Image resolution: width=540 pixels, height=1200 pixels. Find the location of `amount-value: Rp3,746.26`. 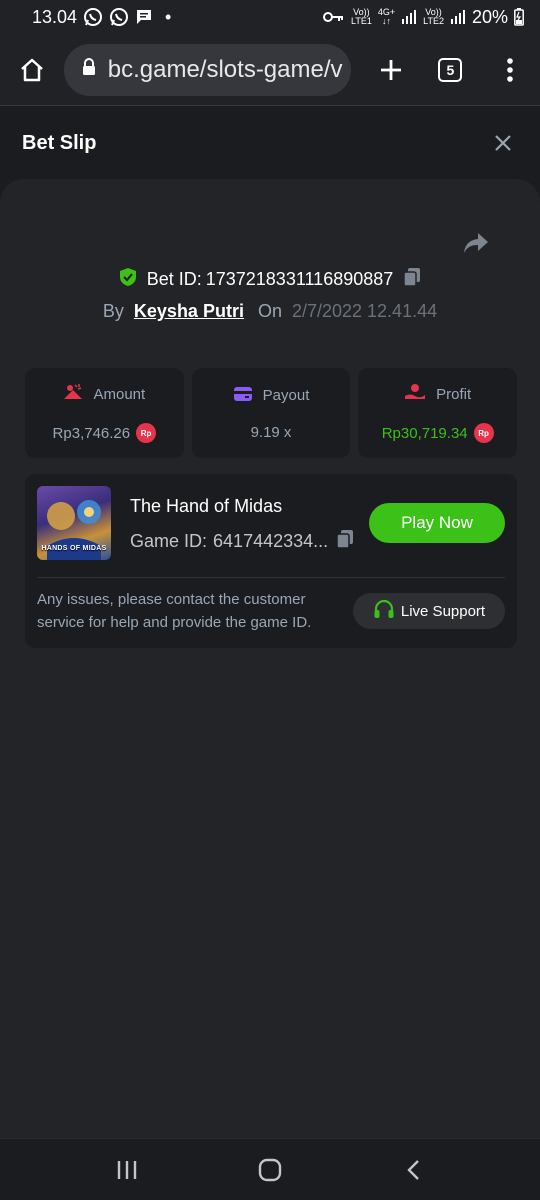

amount-value: Rp3,746.26 is located at coordinates (91, 433).